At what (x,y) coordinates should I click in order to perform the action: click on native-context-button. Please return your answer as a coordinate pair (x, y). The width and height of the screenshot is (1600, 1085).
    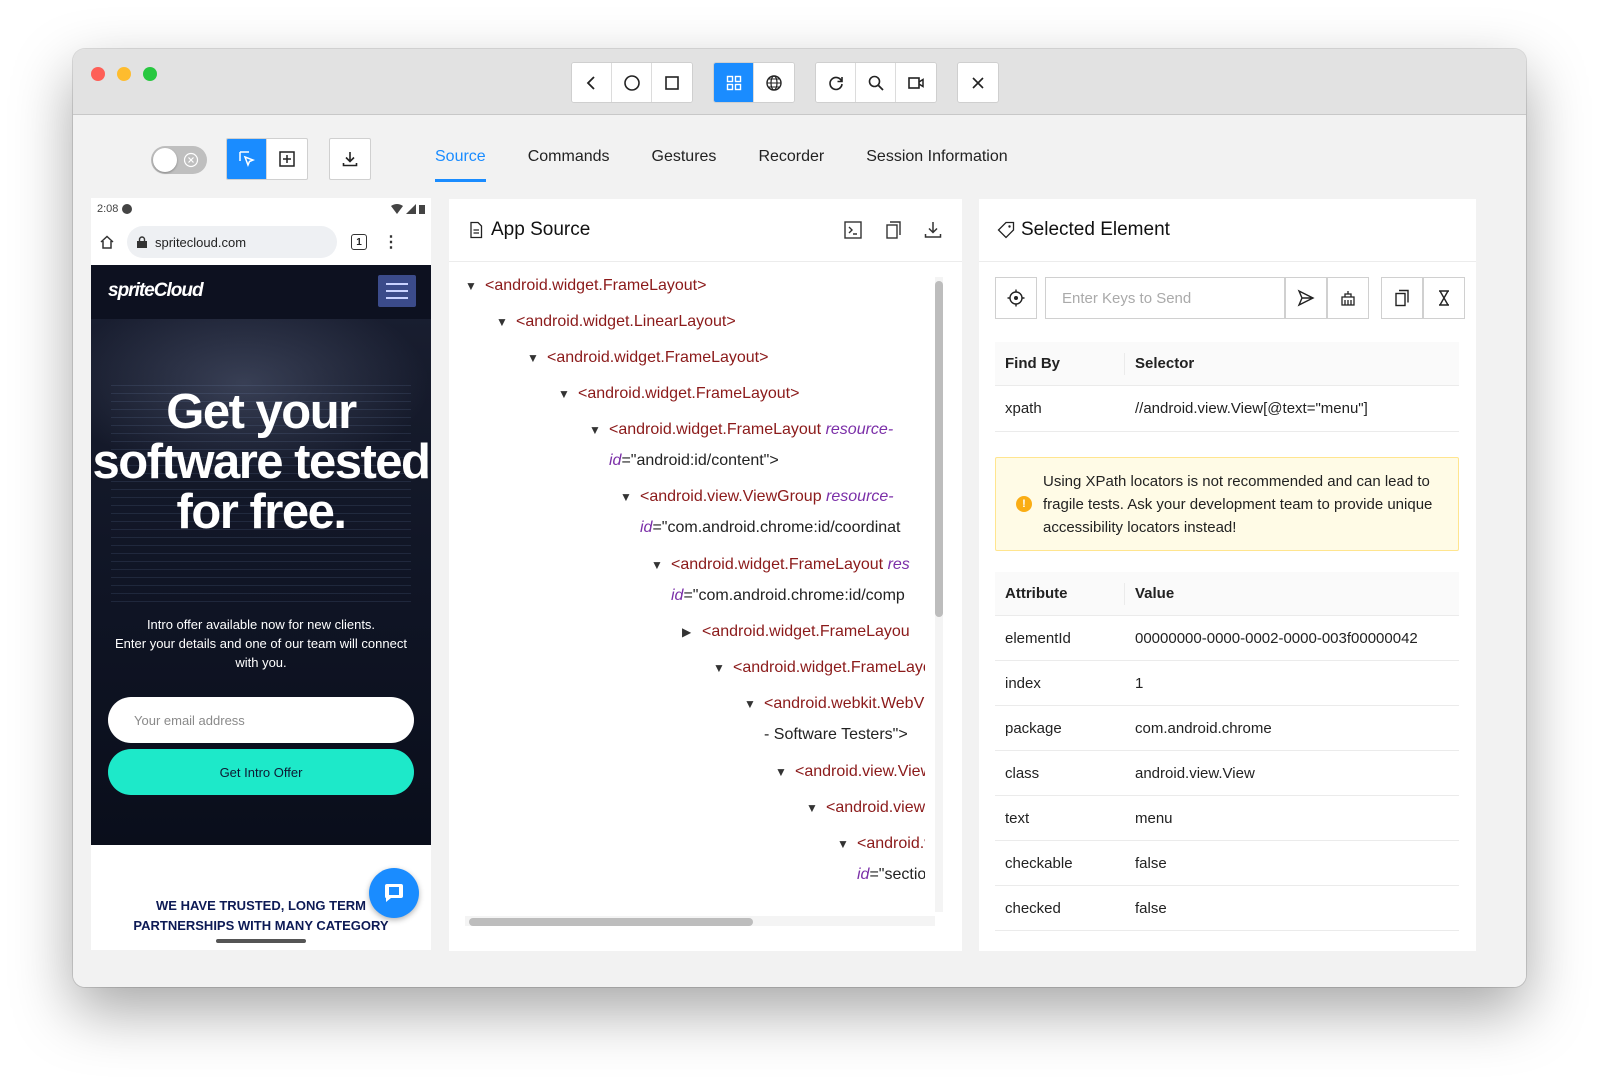
    Looking at the image, I should click on (734, 82).